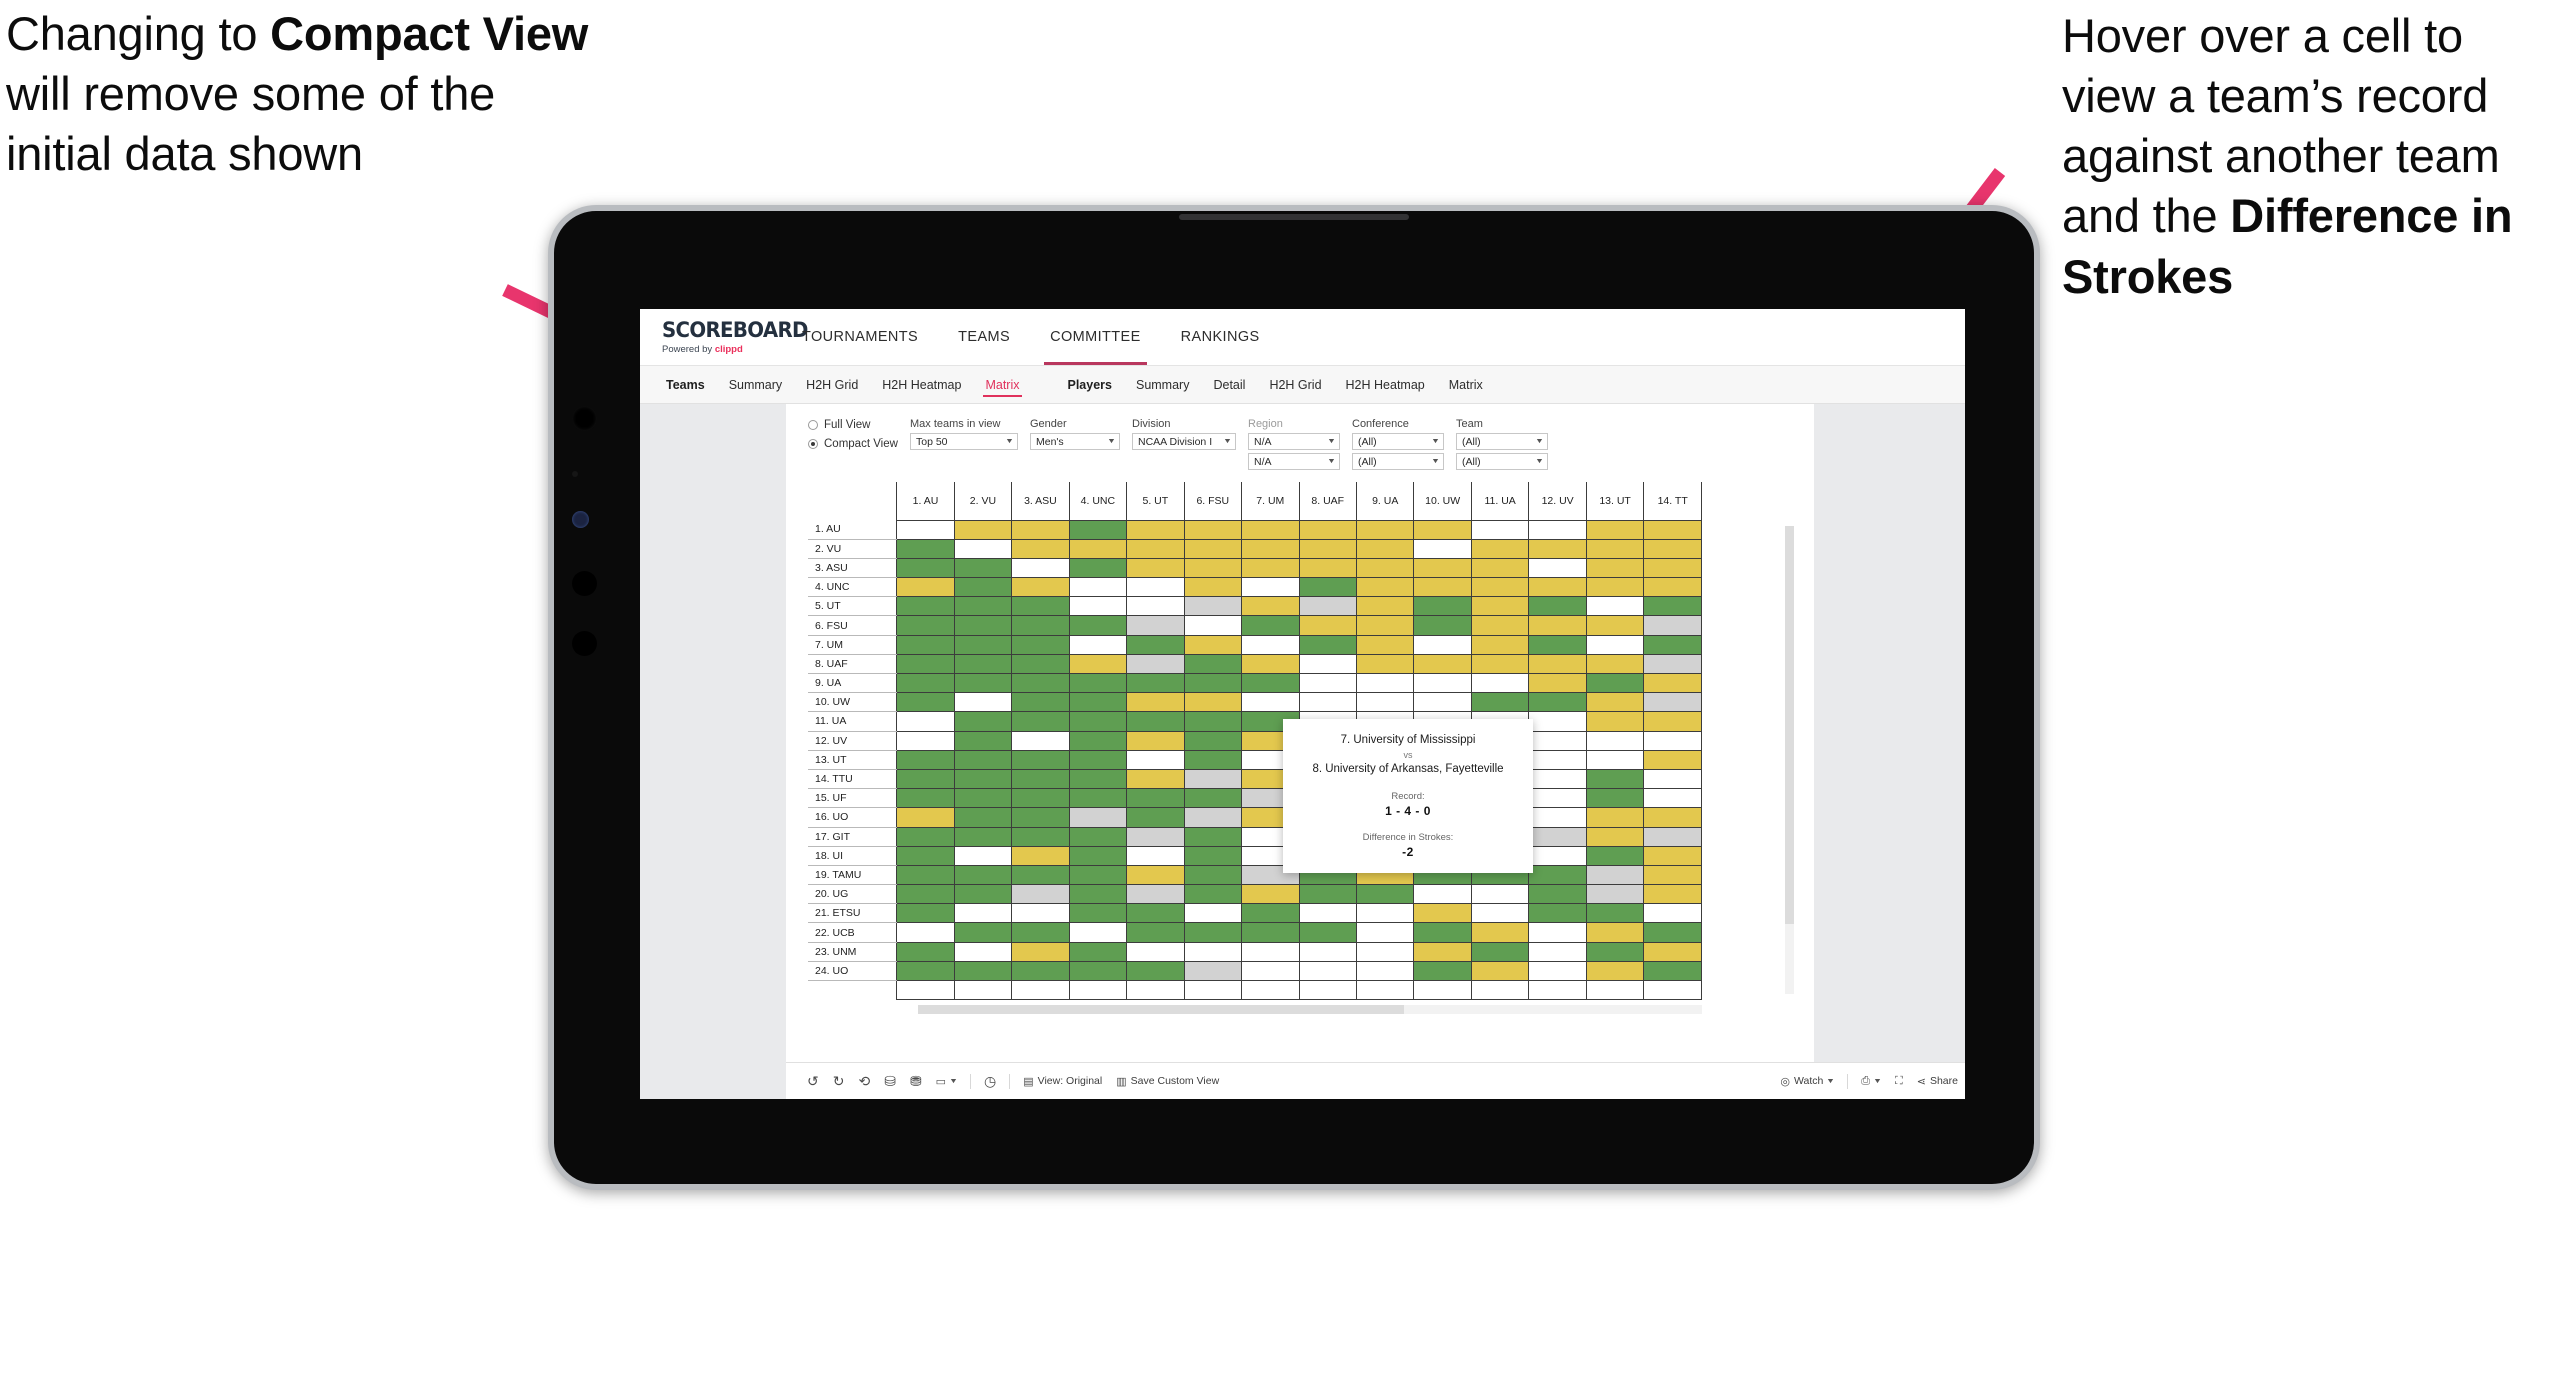  What do you see at coordinates (1385, 501) in the screenshot?
I see `matrix-col-header: 9. UA` at bounding box center [1385, 501].